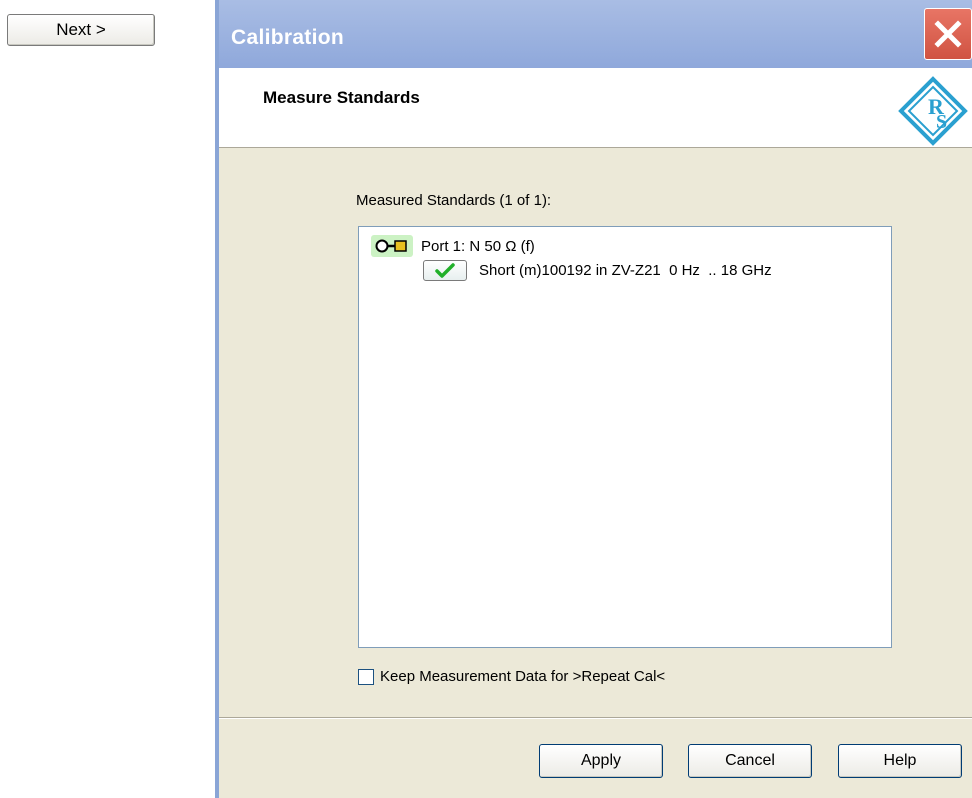  Describe the element at coordinates (366, 676) in the screenshot. I see `keep-measurement-checkbox` at that location.